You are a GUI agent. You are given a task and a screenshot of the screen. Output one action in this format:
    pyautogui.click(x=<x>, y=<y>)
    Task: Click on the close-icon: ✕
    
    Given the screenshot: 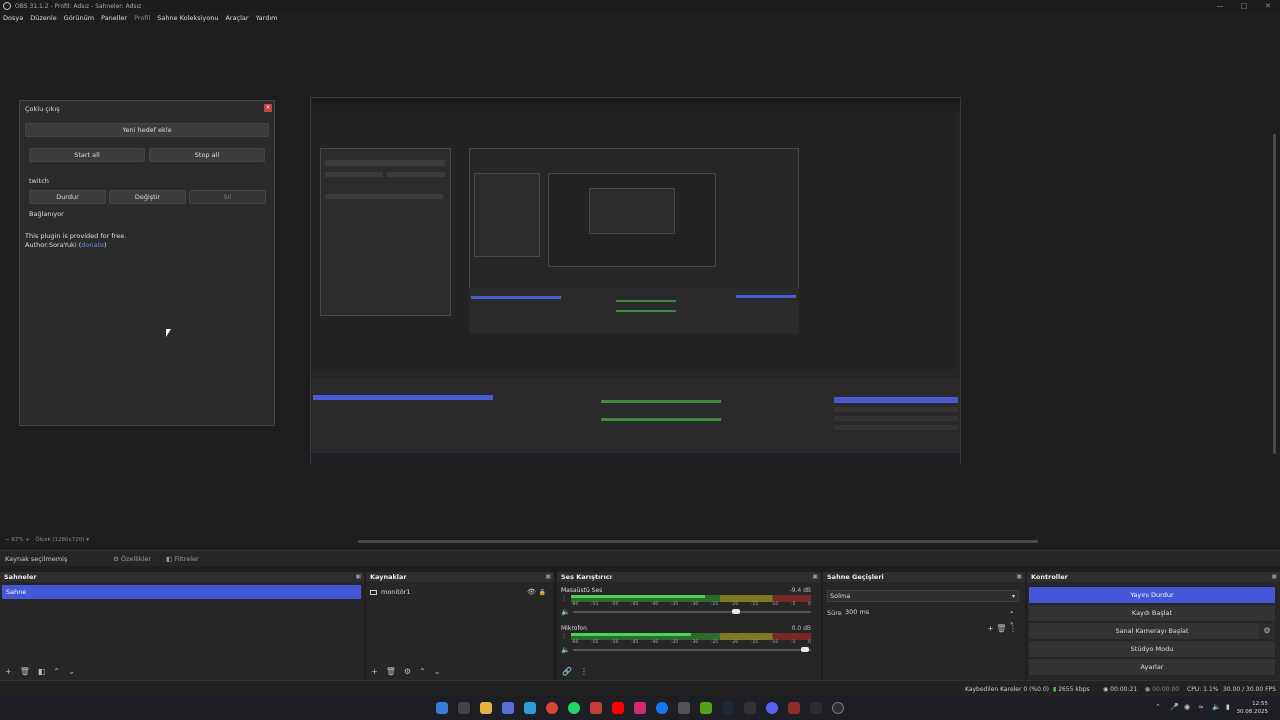 What is the action you would take?
    pyautogui.click(x=1268, y=6)
    